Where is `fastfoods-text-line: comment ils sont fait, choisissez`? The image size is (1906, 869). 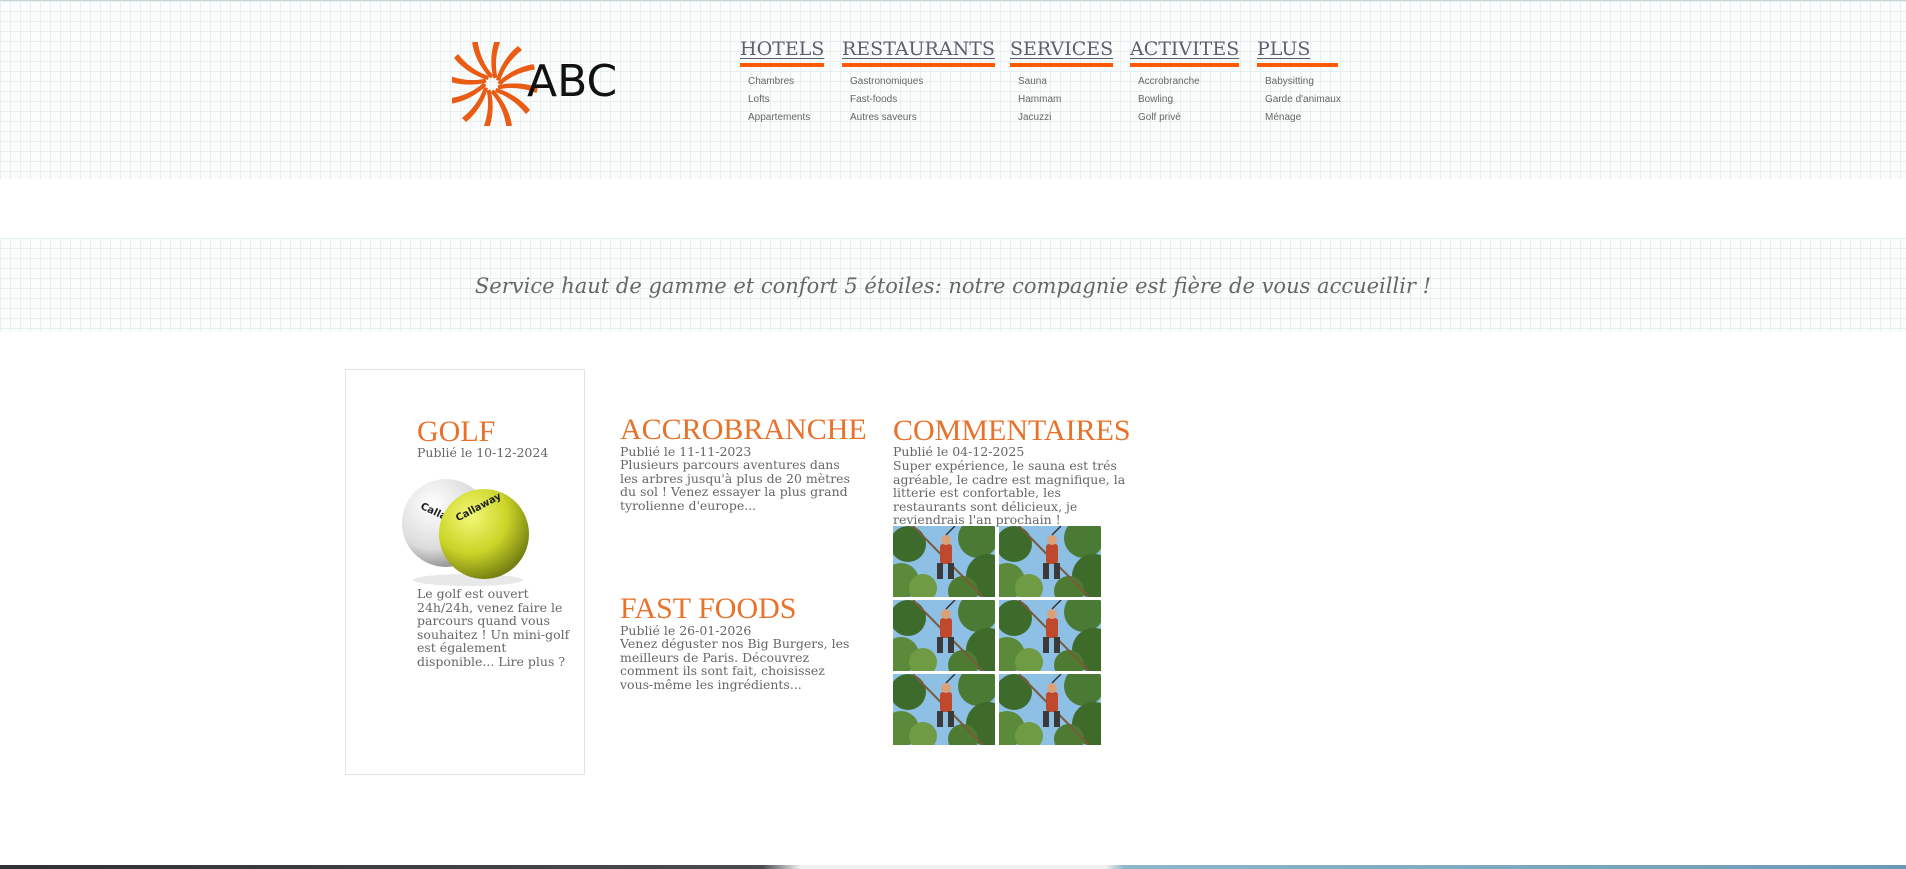 fastfoods-text-line: comment ils sont fait, choisissez is located at coordinates (722, 670).